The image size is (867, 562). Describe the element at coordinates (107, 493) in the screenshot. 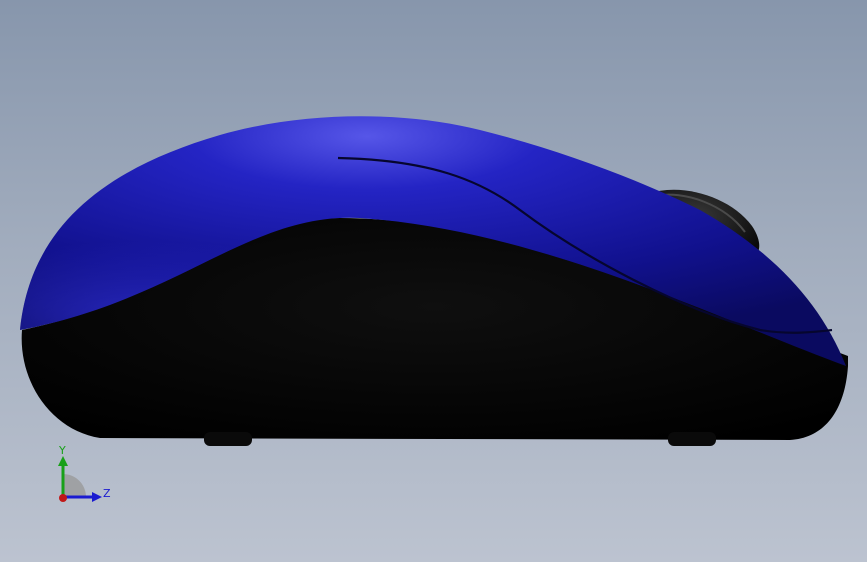

I see `z-axis-label: Z` at that location.